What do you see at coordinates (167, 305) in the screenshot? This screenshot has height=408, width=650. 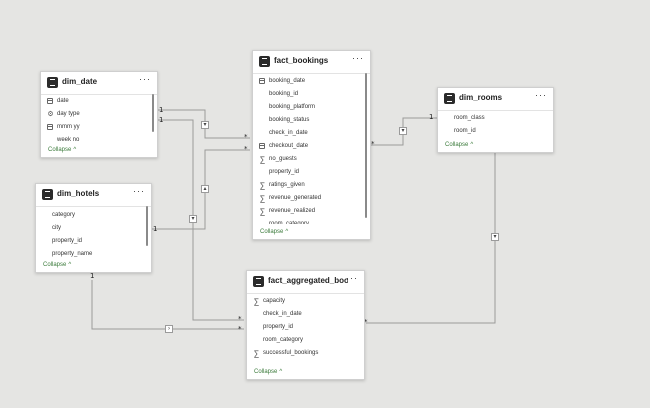 I see `relationship-line-hotels-aggregated` at bounding box center [167, 305].